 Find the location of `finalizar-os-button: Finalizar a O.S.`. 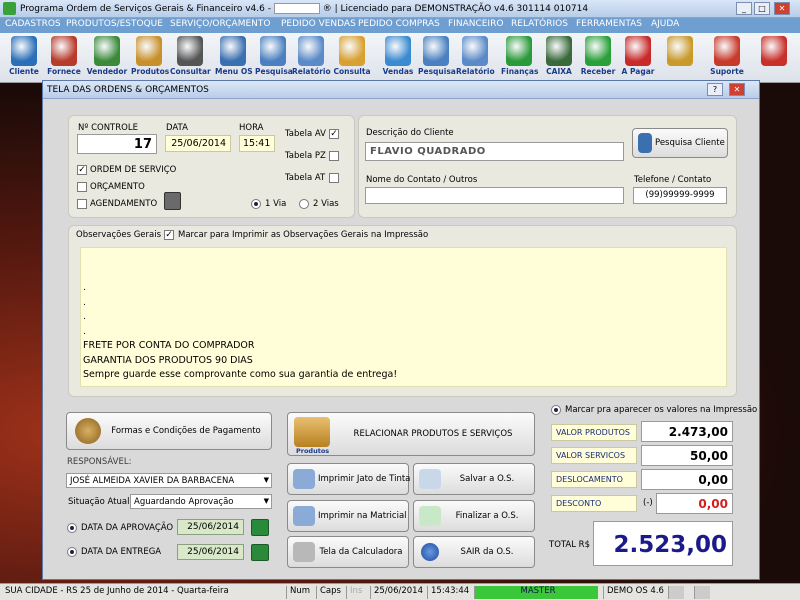

finalizar-os-button: Finalizar a O.S. is located at coordinates (474, 516).